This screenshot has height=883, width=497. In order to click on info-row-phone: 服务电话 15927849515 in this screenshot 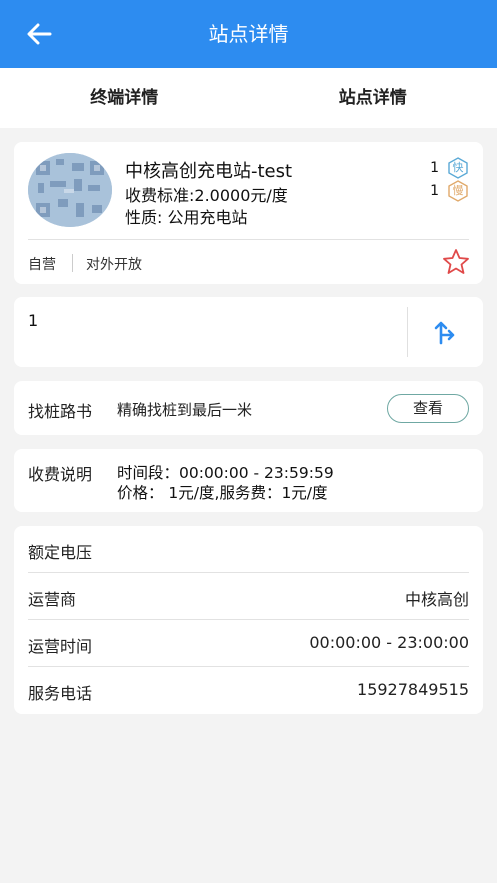, I will do `click(248, 690)`.